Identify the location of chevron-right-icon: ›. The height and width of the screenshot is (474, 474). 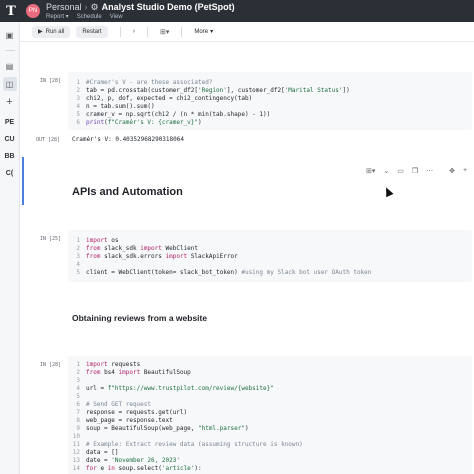
(134, 31).